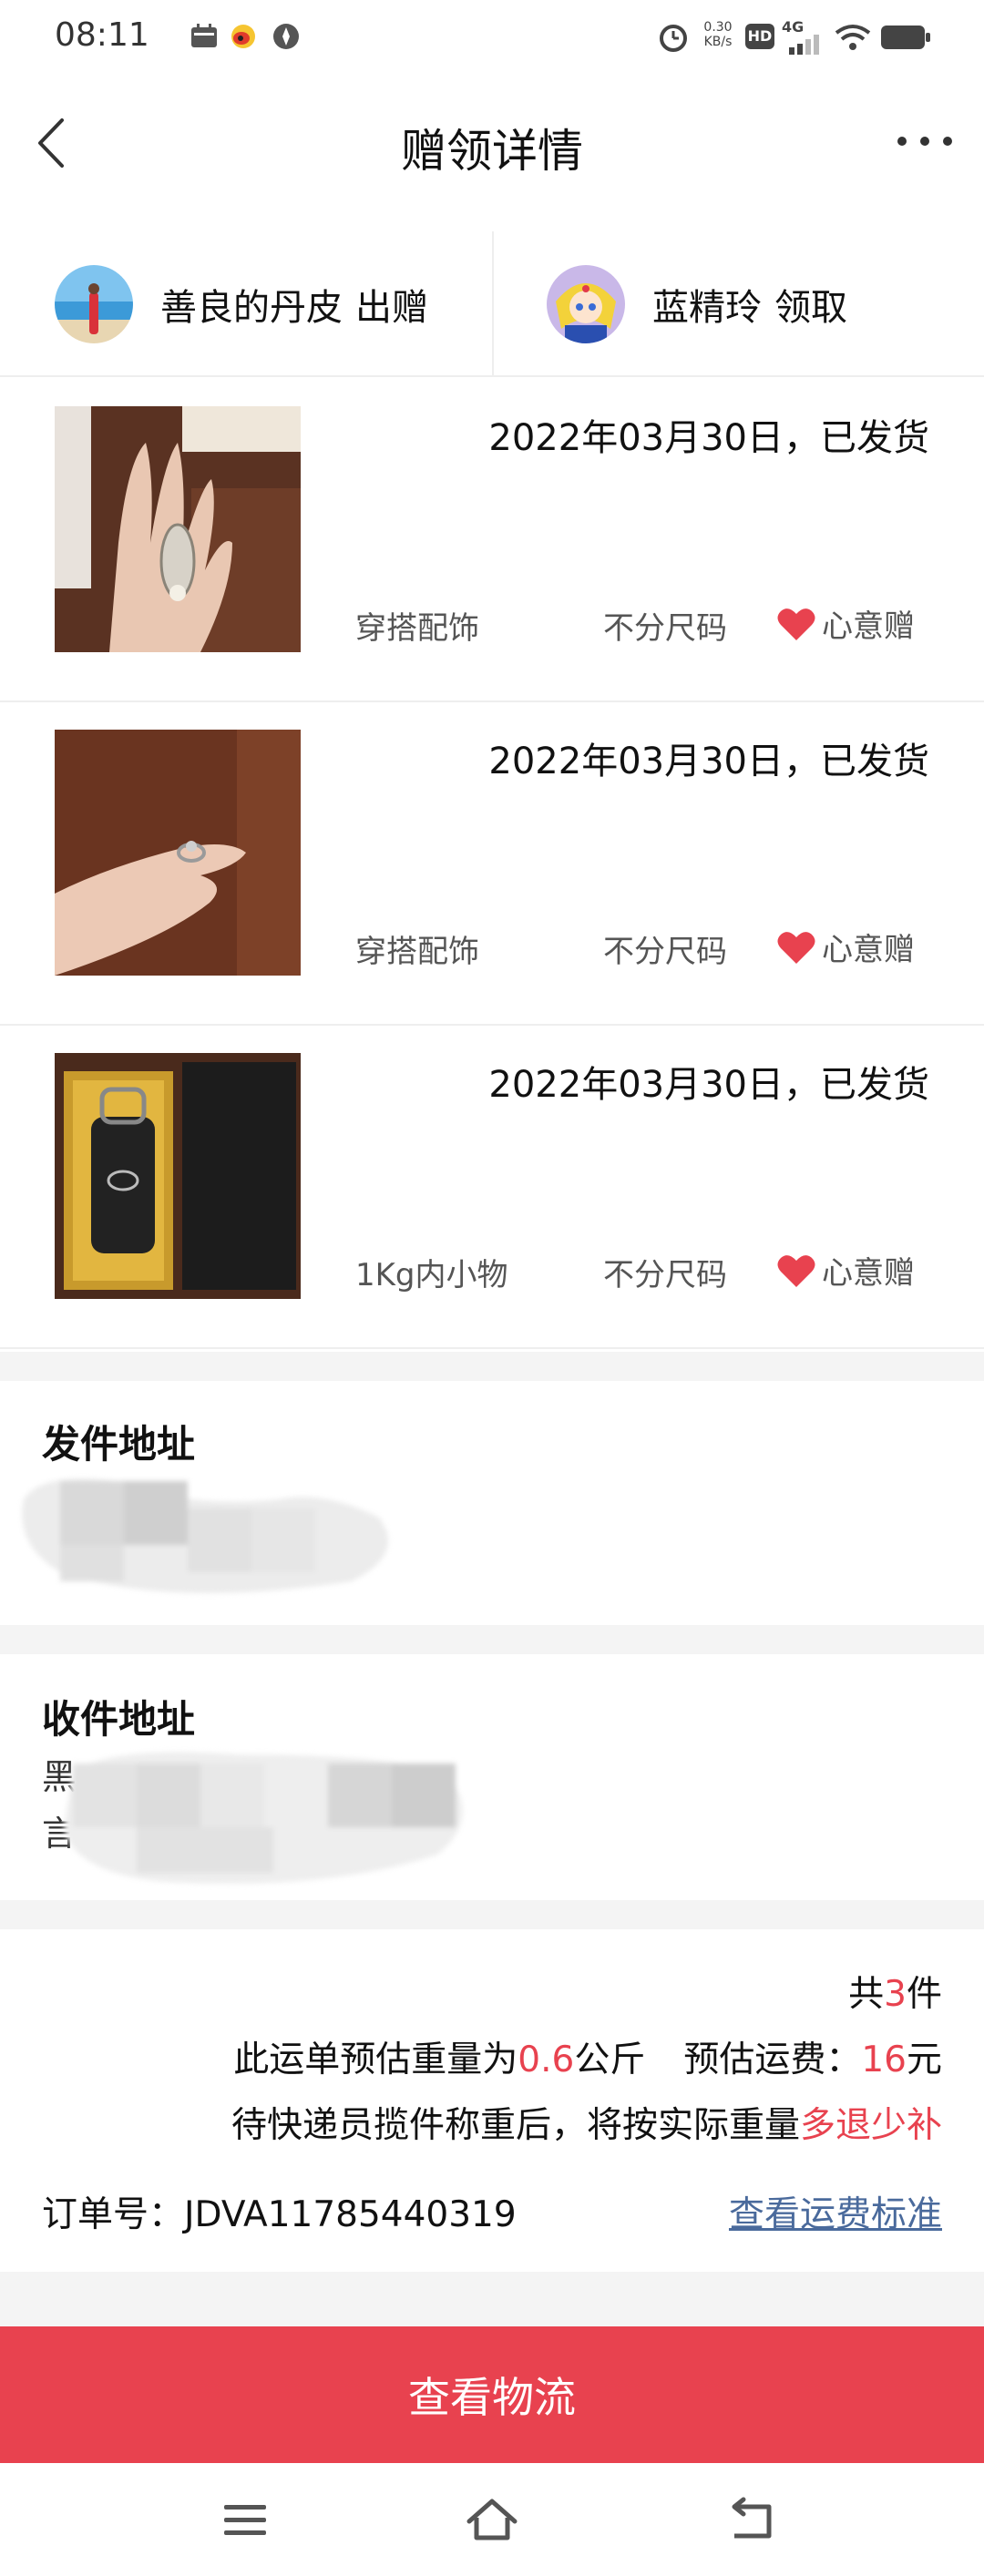 The height and width of the screenshot is (2576, 984). What do you see at coordinates (243, 37) in the screenshot?
I see `weibo-icon` at bounding box center [243, 37].